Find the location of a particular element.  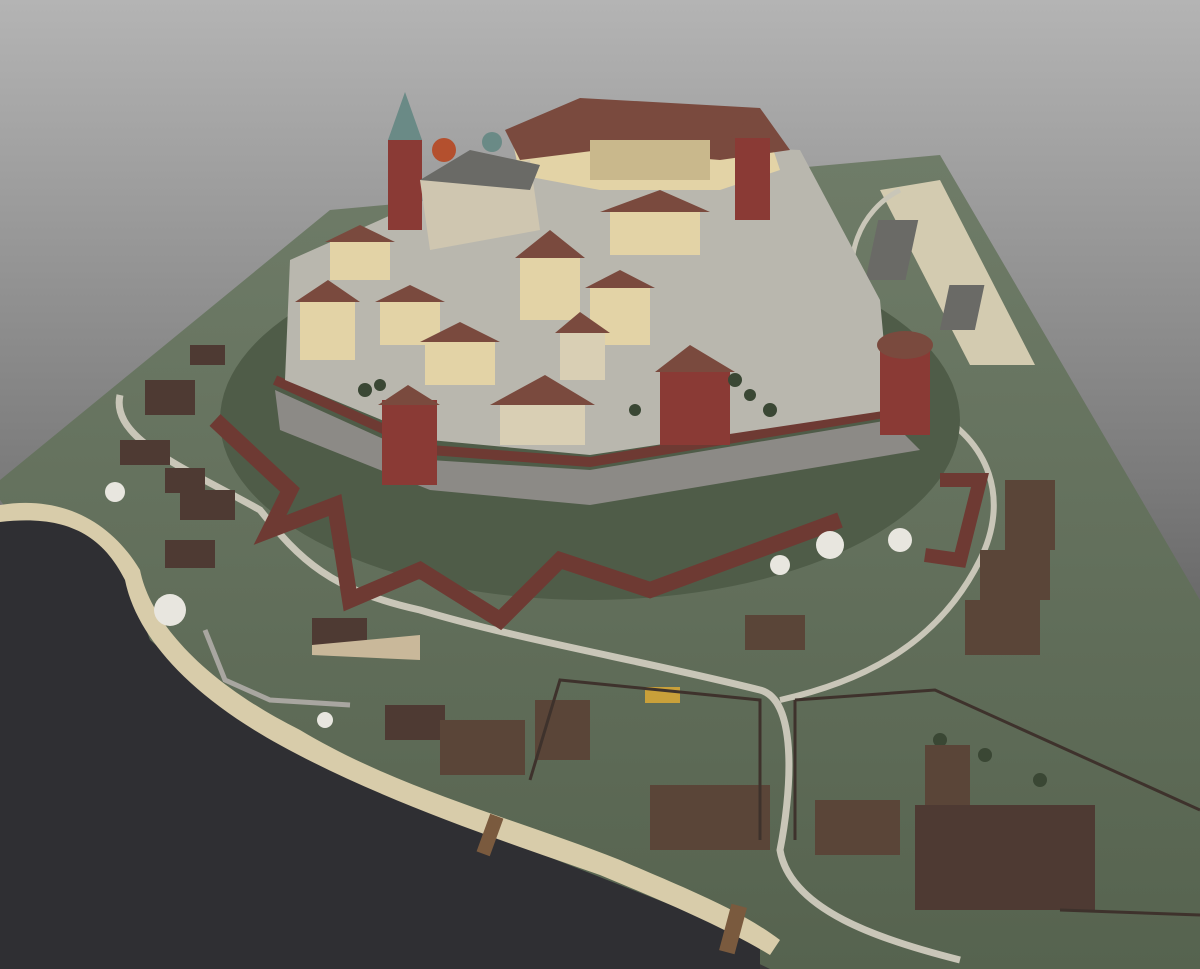

tower-roof is located at coordinates (905, 345).